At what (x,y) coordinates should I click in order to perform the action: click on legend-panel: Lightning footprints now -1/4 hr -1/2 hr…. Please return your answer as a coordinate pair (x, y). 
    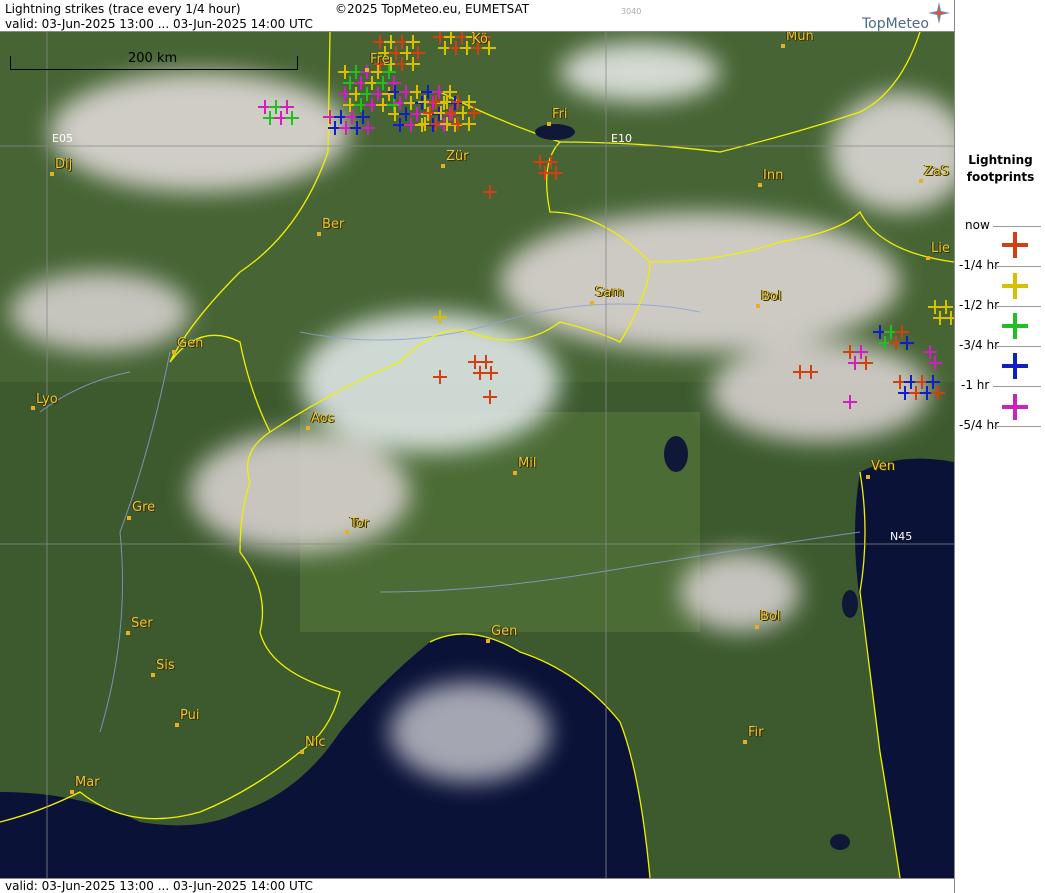
    Looking at the image, I should click on (999, 446).